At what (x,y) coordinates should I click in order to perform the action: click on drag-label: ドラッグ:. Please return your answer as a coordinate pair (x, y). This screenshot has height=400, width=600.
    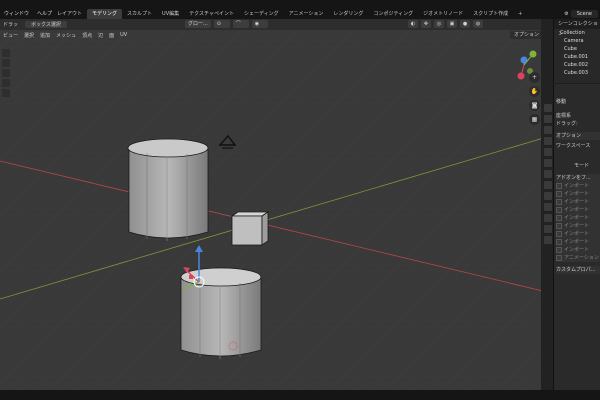
    Looking at the image, I should click on (567, 124).